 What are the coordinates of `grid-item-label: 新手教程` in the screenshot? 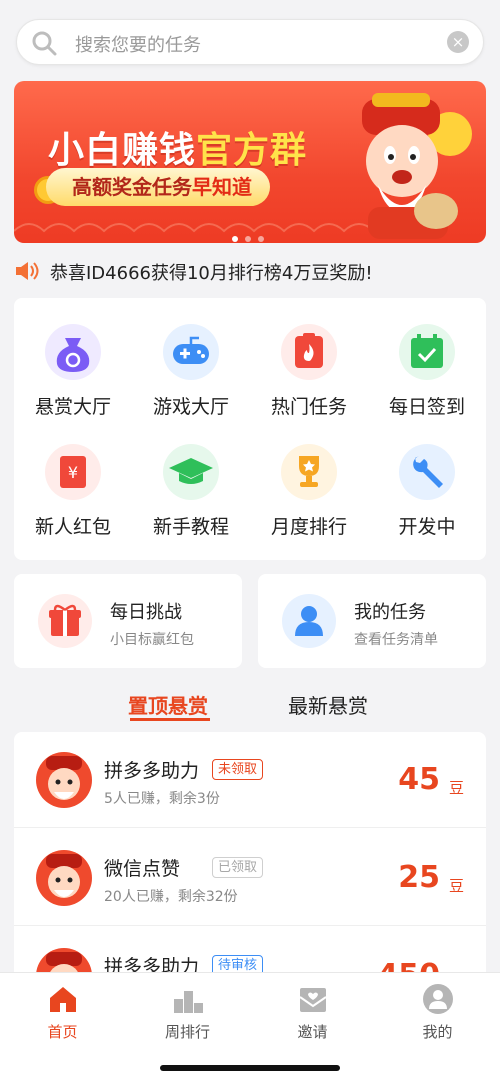 It's located at (190, 527).